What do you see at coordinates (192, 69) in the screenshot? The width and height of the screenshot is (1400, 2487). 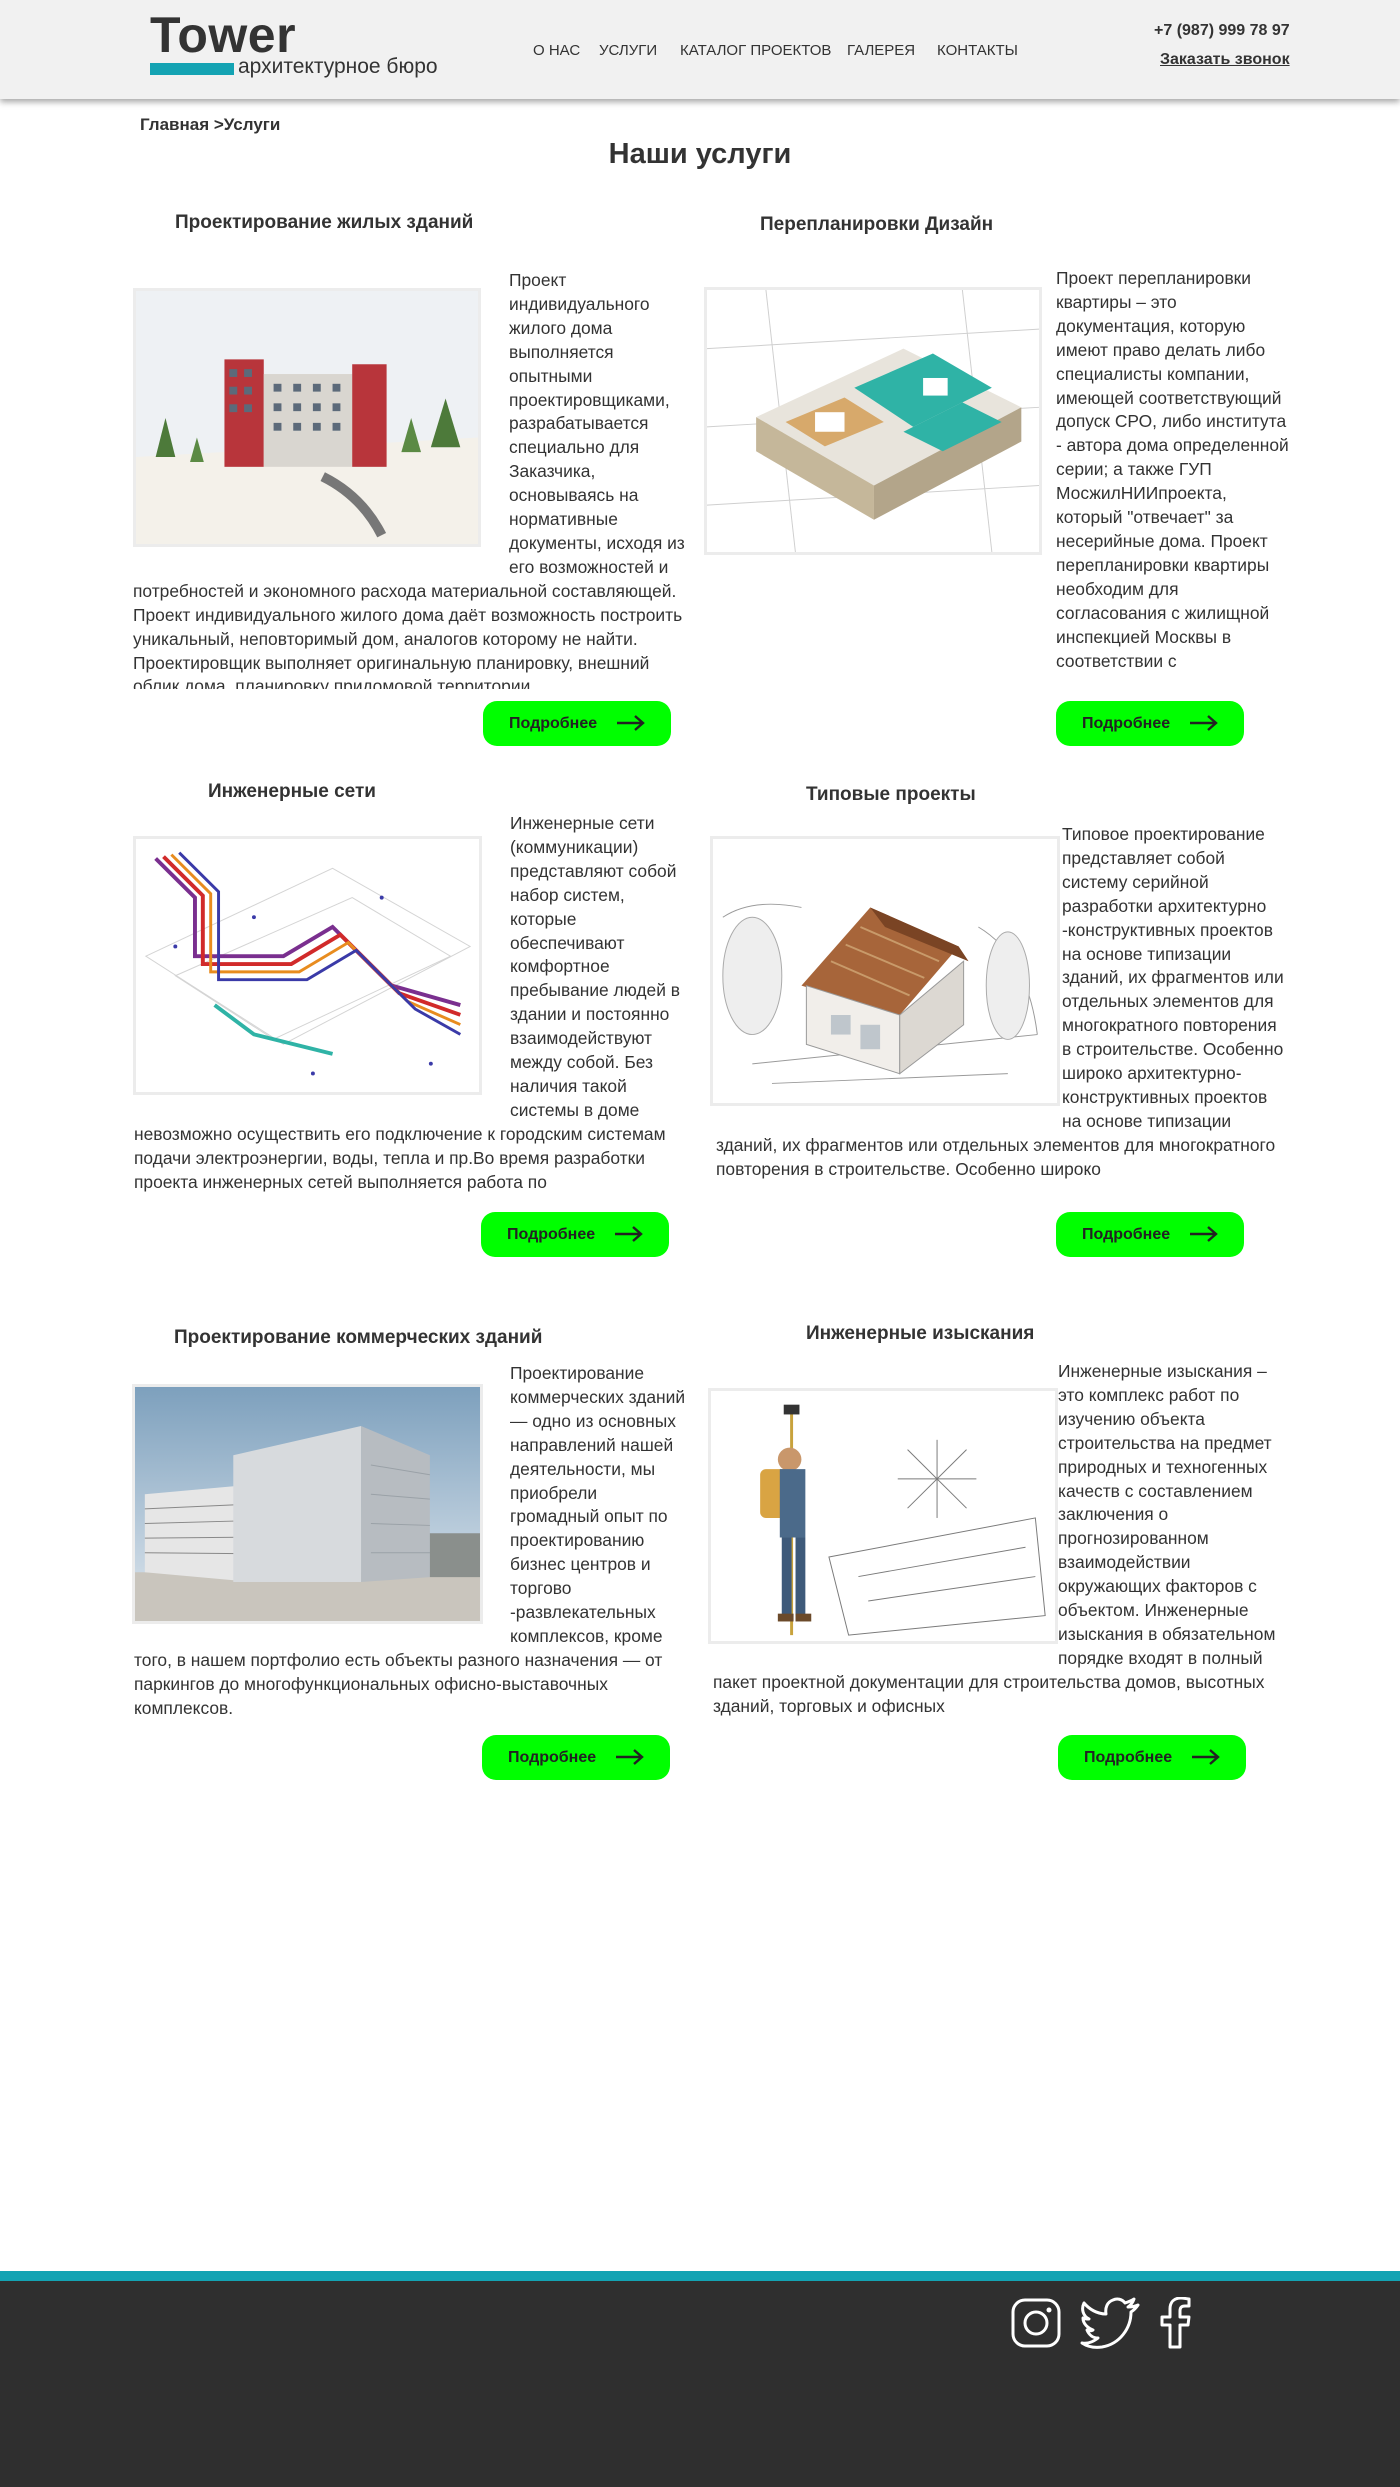 I see `logo-accent-bar` at bounding box center [192, 69].